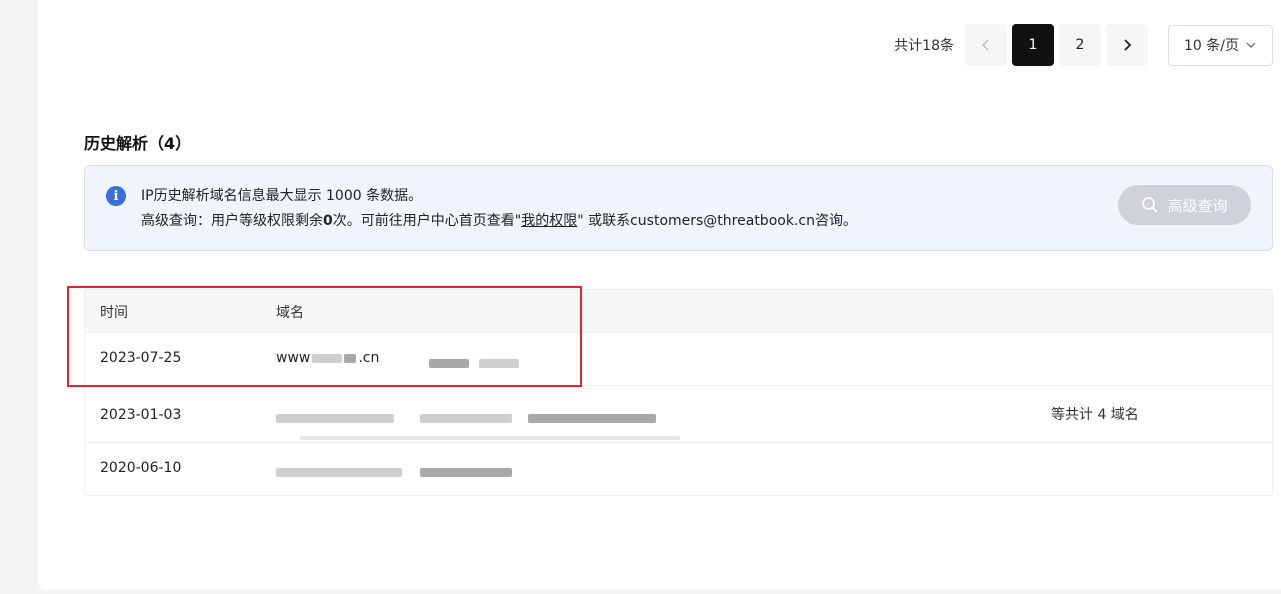 This screenshot has height=594, width=1281. I want to click on row-time: 2023-07-25, so click(141, 358).